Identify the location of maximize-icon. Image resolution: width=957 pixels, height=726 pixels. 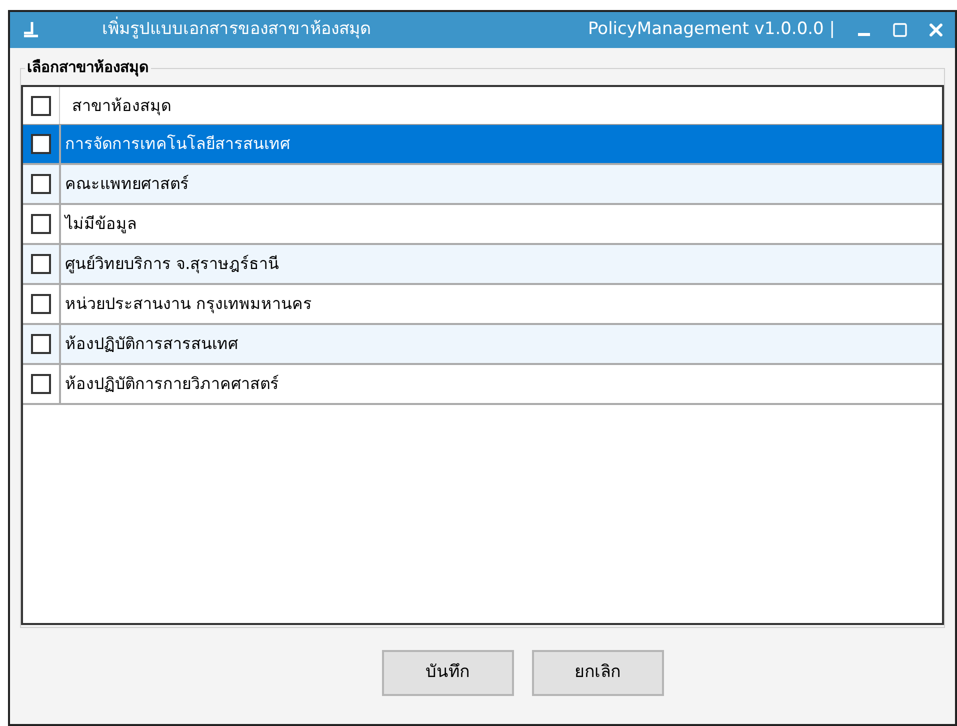
(900, 30).